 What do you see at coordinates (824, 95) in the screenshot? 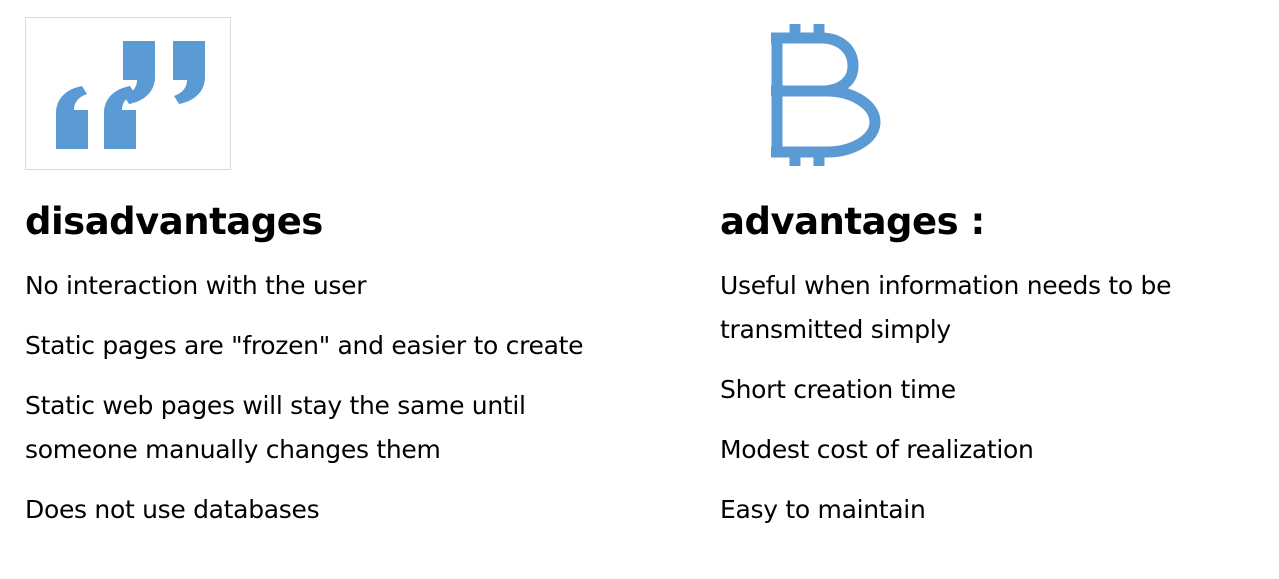
I see `bitcoin-icon` at bounding box center [824, 95].